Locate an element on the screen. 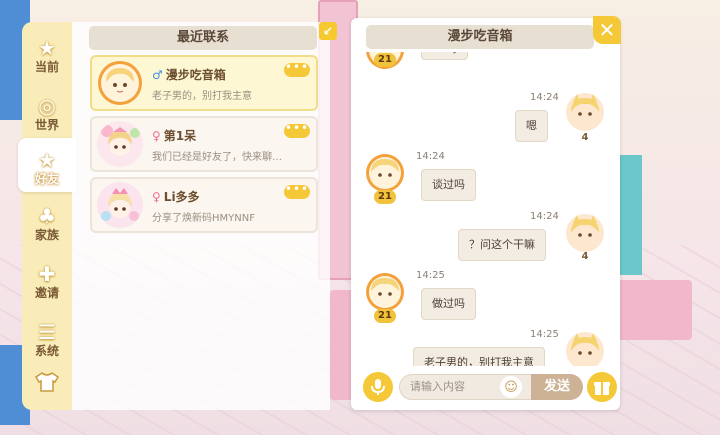  star-icon: ★ is located at coordinates (47, 48).